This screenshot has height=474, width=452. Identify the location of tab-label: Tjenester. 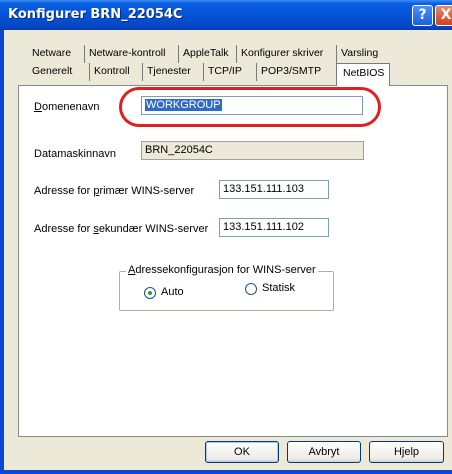
(169, 71).